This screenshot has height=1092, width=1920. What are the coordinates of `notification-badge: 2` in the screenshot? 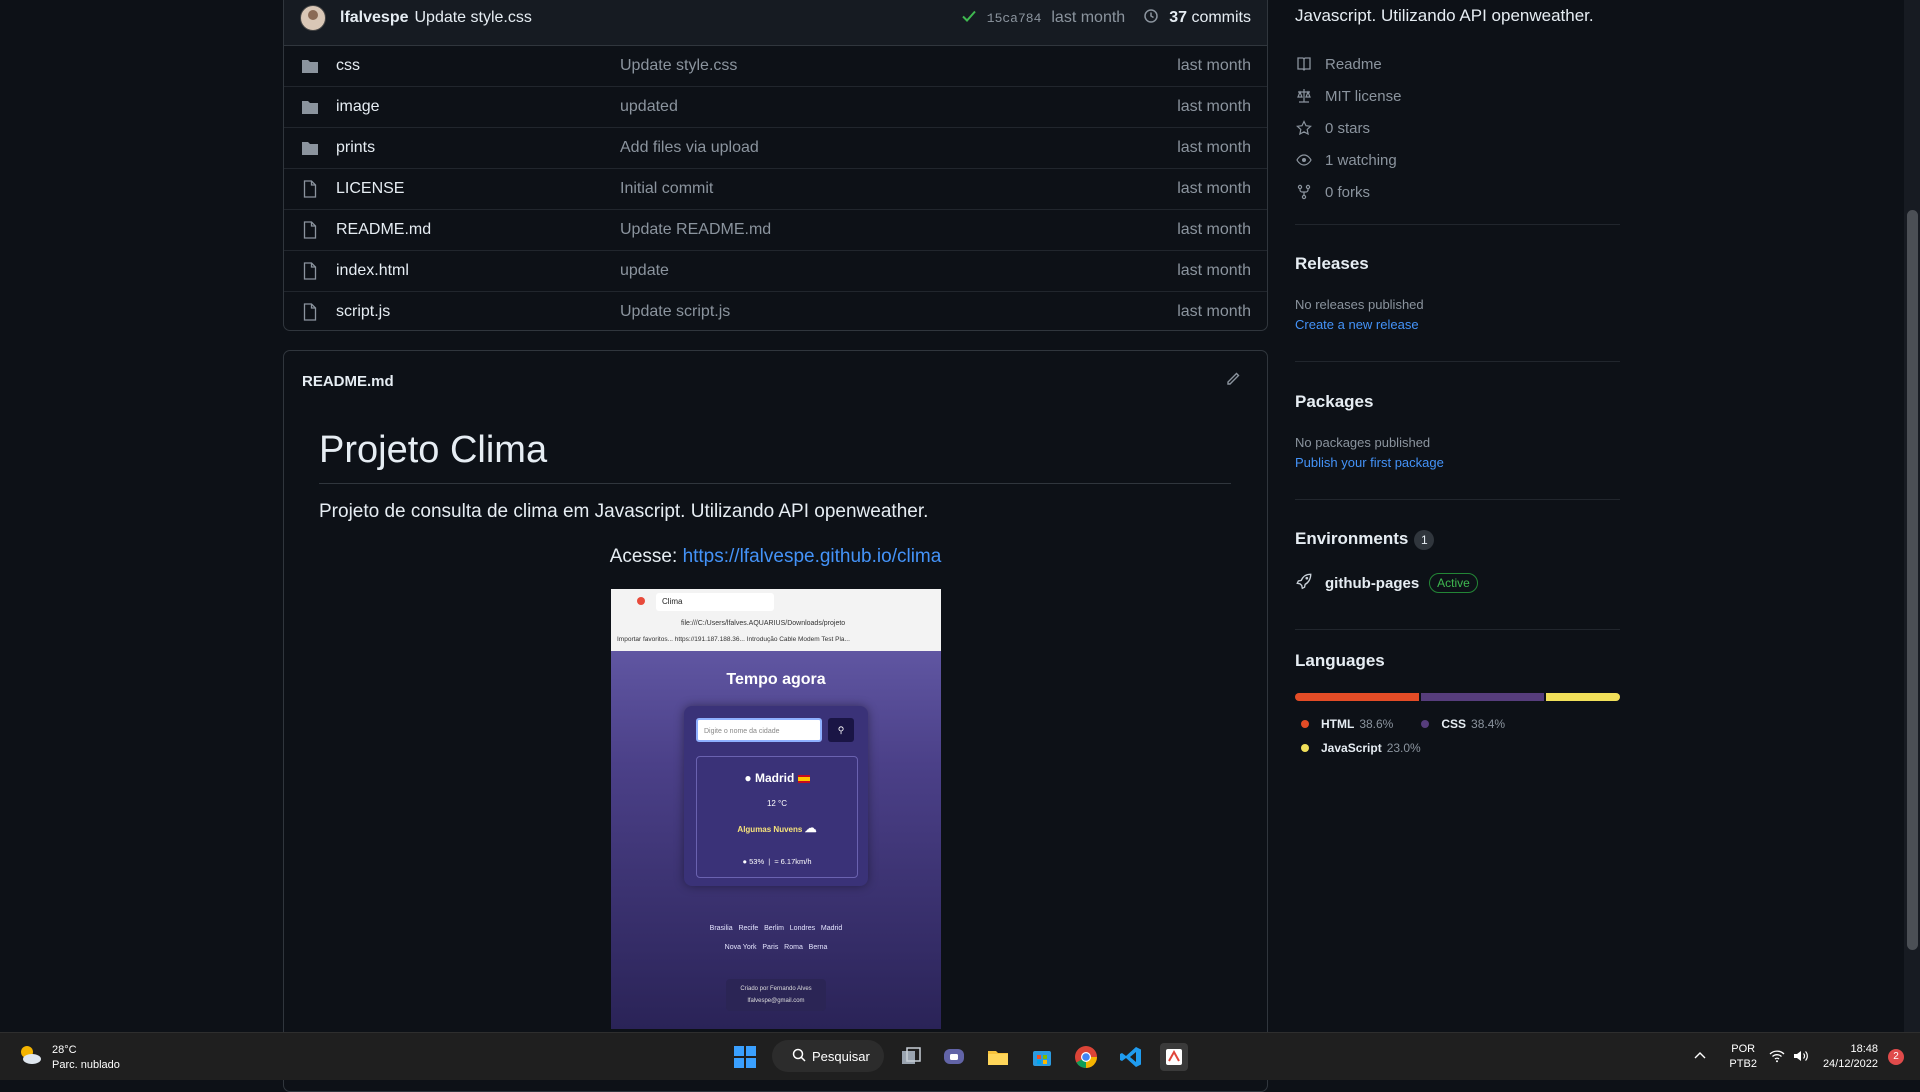 It's located at (1896, 1057).